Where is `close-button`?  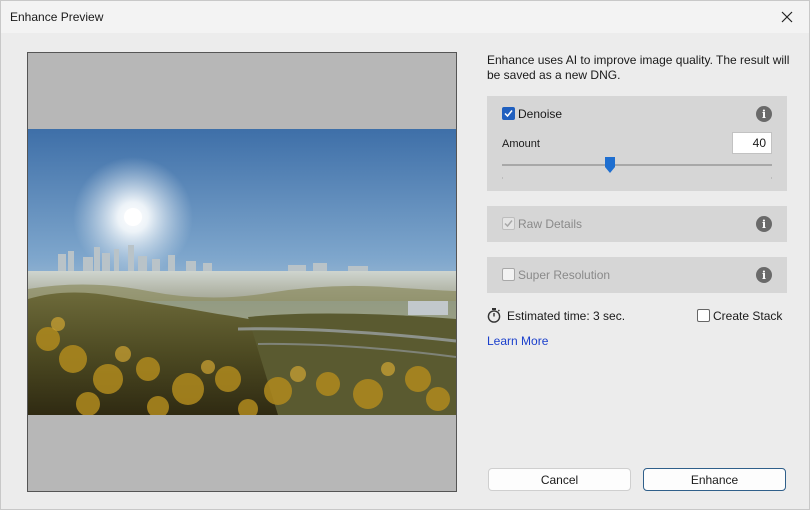 close-button is located at coordinates (787, 17).